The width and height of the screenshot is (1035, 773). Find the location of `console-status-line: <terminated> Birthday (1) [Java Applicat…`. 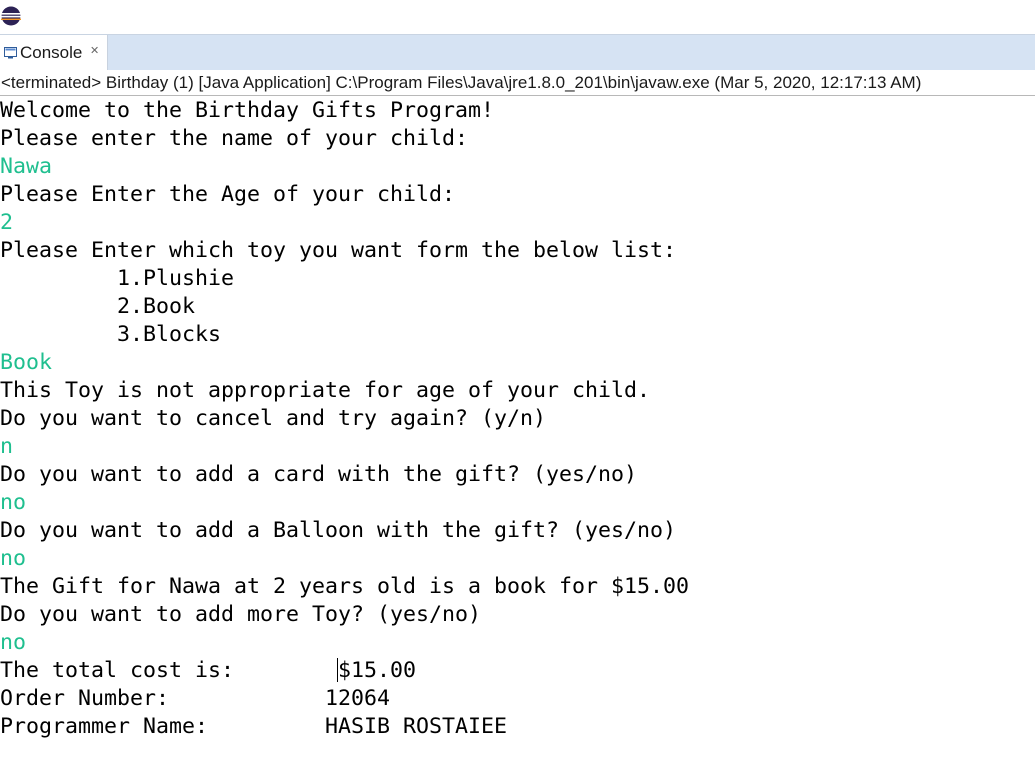

console-status-line: <terminated> Birthday (1) [Java Applicat… is located at coordinates (517, 83).